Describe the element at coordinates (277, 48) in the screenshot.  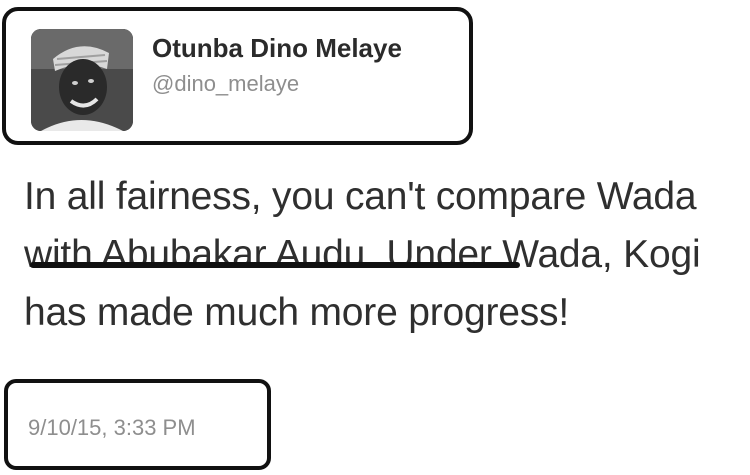
I see `display-name: Otunba Dino Melaye` at that location.